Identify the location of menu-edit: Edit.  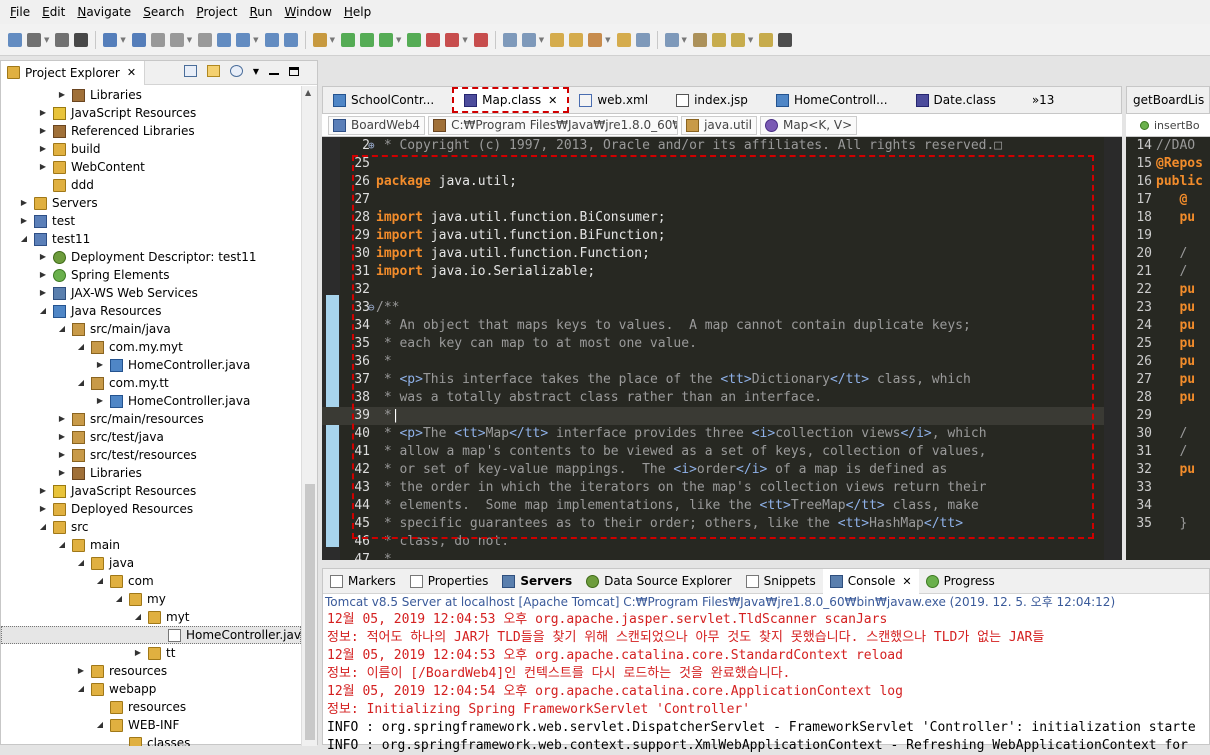
(53, 12).